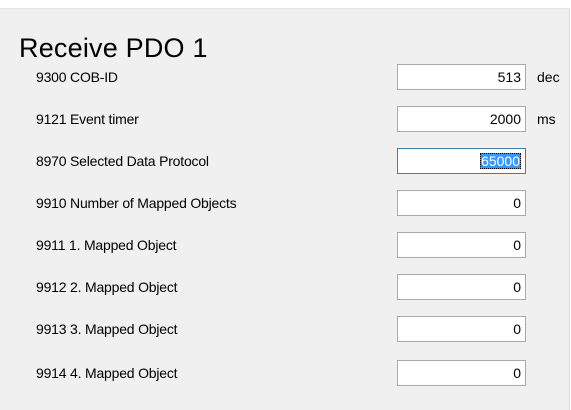 Image resolution: width=571 pixels, height=410 pixels. I want to click on panel-title: Receive PDO 1, so click(113, 48).